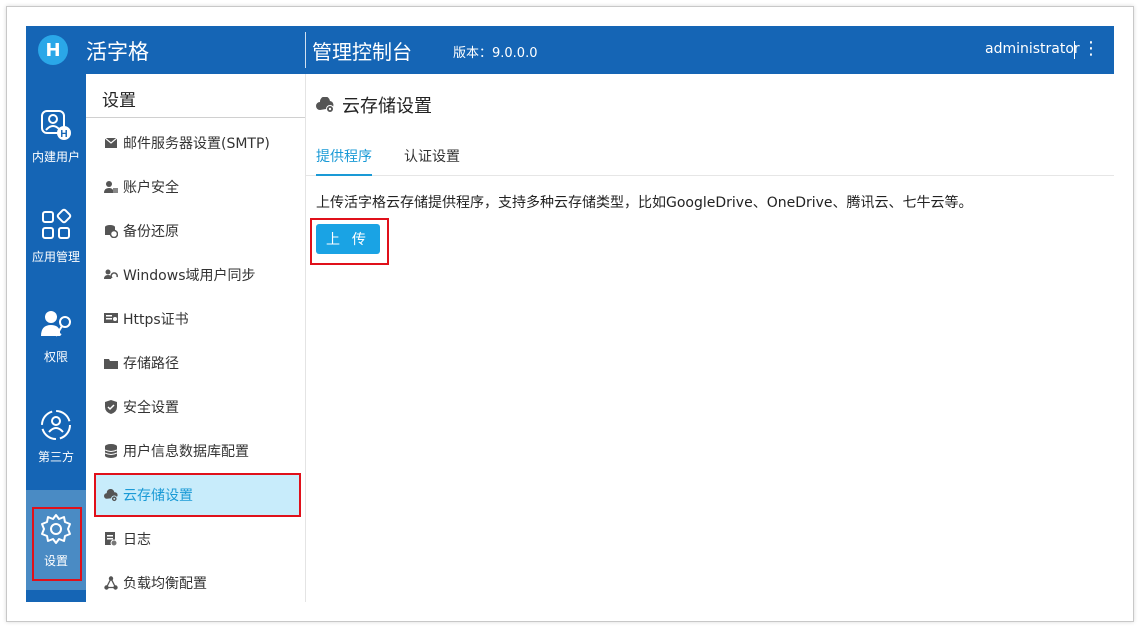 This screenshot has height=628, width=1140. I want to click on sidebar-item-account-security: 账户安全, so click(195, 187).